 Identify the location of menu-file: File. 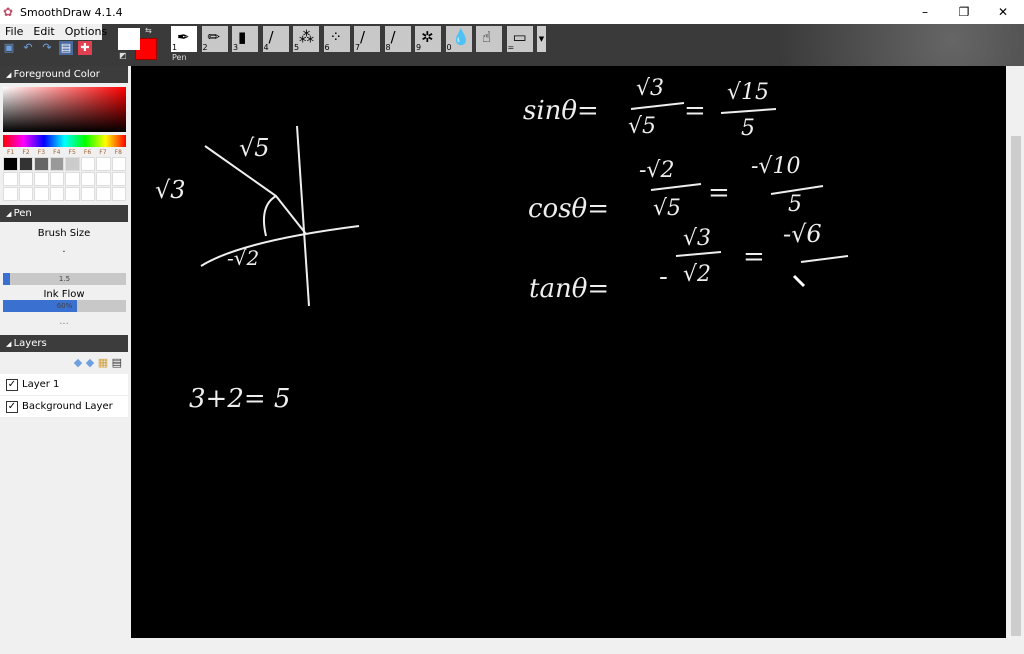
(14, 32).